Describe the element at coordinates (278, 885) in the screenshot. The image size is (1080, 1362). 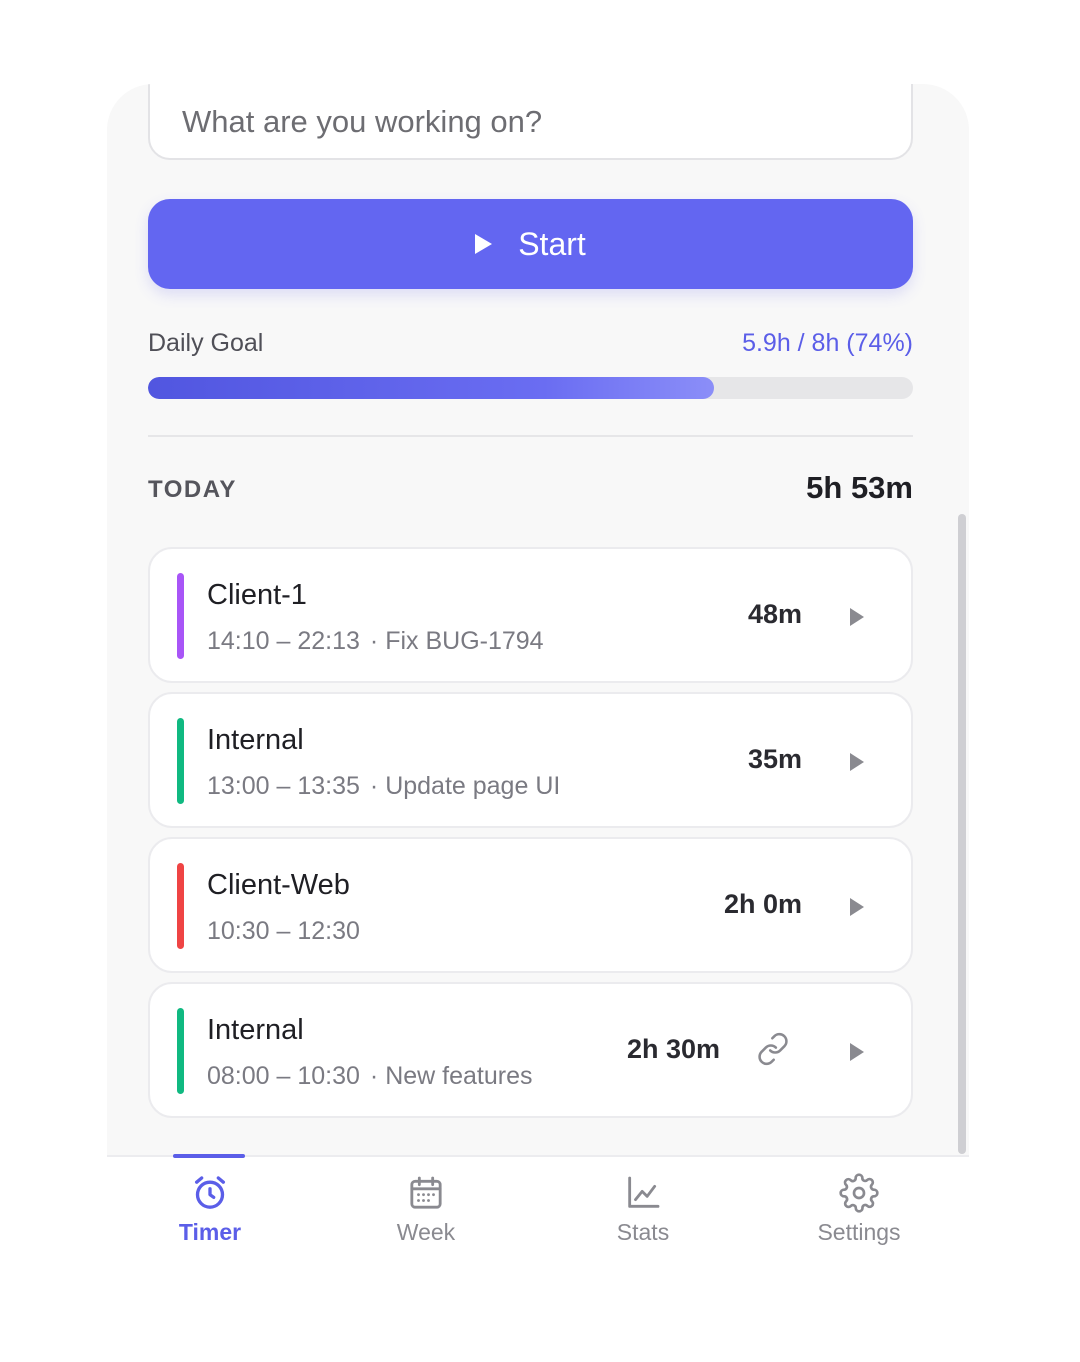
I see `entry-project: Client-Web` at that location.